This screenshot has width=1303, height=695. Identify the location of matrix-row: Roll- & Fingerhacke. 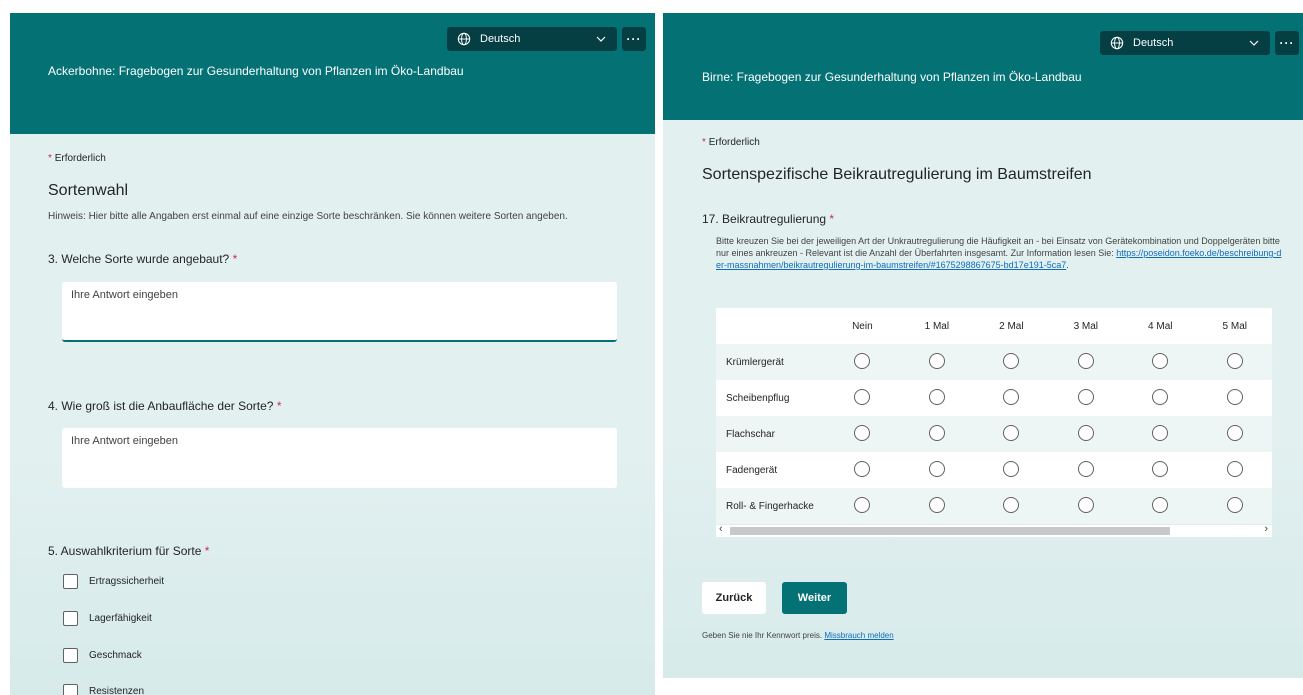
(994, 506).